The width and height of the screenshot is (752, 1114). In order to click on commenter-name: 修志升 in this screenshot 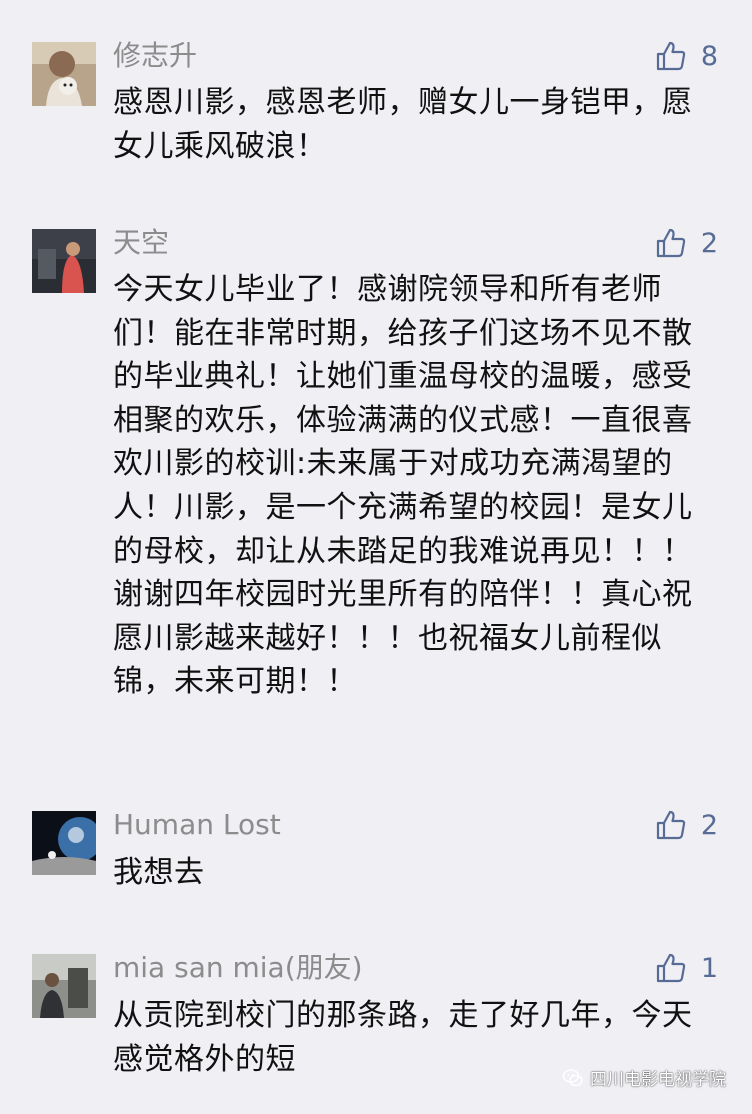, I will do `click(155, 55)`.